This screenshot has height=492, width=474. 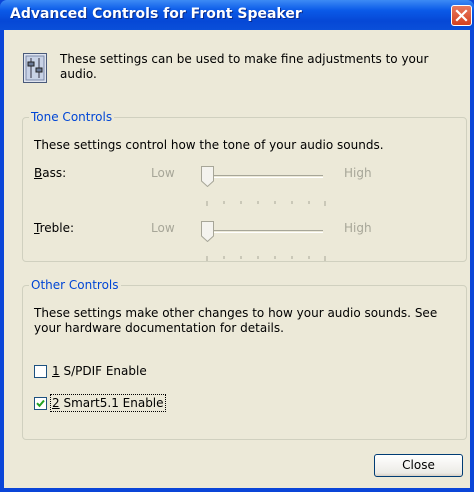 What do you see at coordinates (35, 70) in the screenshot?
I see `mixer-icon` at bounding box center [35, 70].